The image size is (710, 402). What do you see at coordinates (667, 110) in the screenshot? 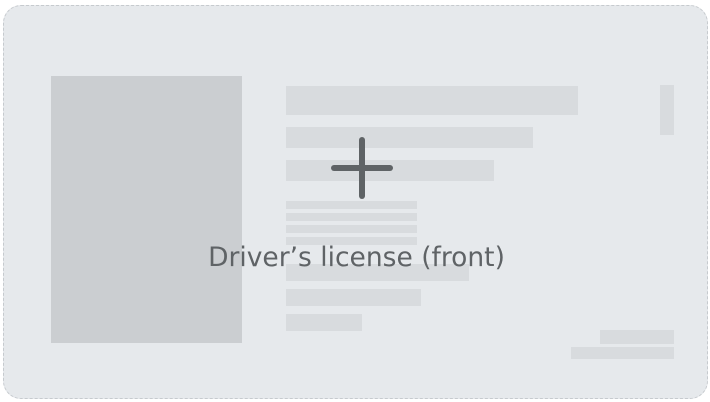
I see `license-side-placeholder` at bounding box center [667, 110].